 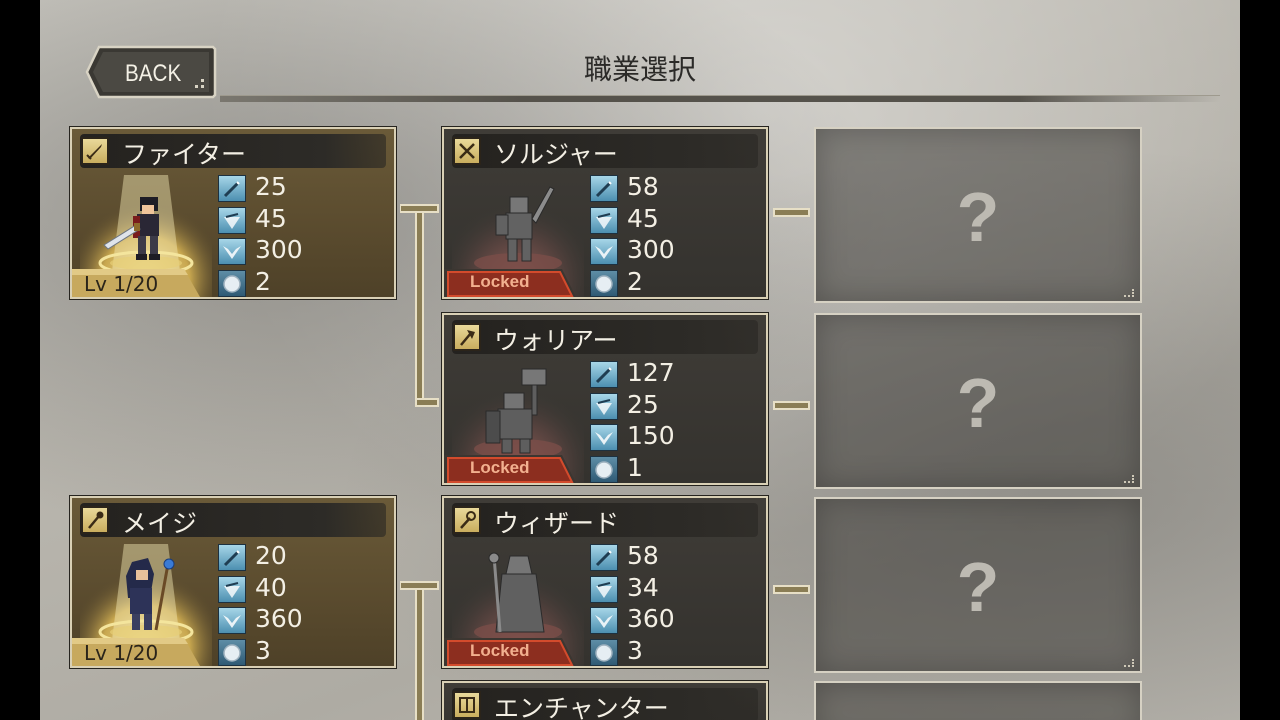 I want to click on page-title: 職業選択, so click(x=639, y=69).